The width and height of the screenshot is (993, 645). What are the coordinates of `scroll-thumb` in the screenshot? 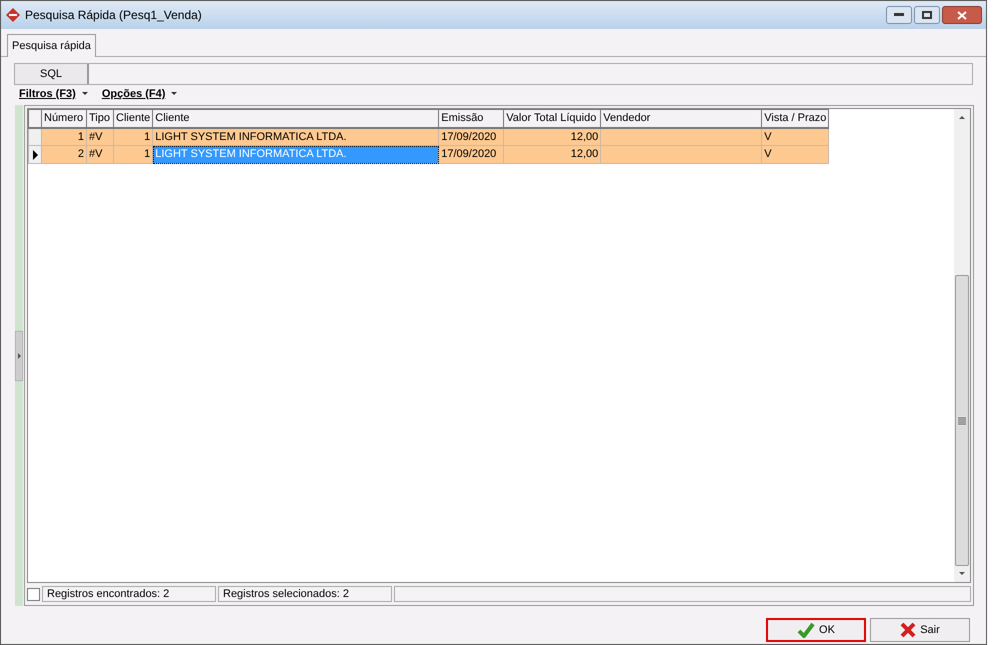 It's located at (962, 420).